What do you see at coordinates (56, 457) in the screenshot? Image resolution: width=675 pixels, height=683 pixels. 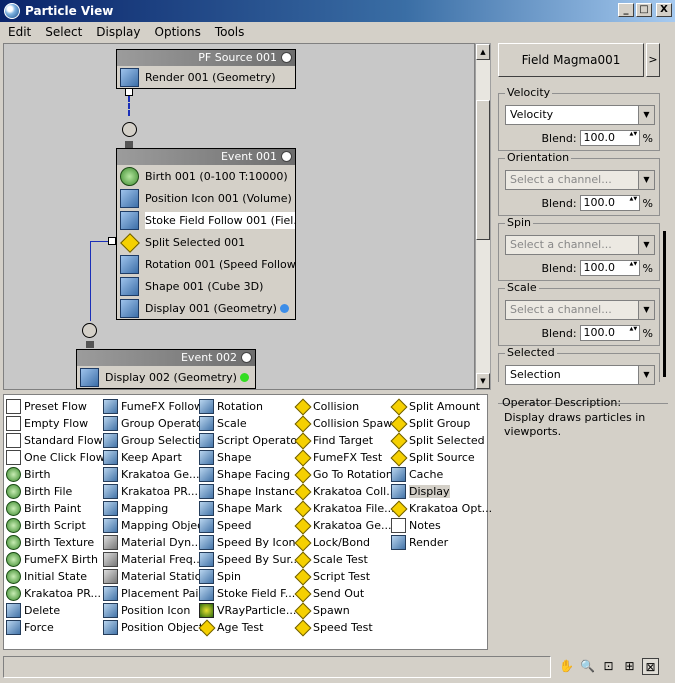 I see `depot-item: One Click Flow` at bounding box center [56, 457].